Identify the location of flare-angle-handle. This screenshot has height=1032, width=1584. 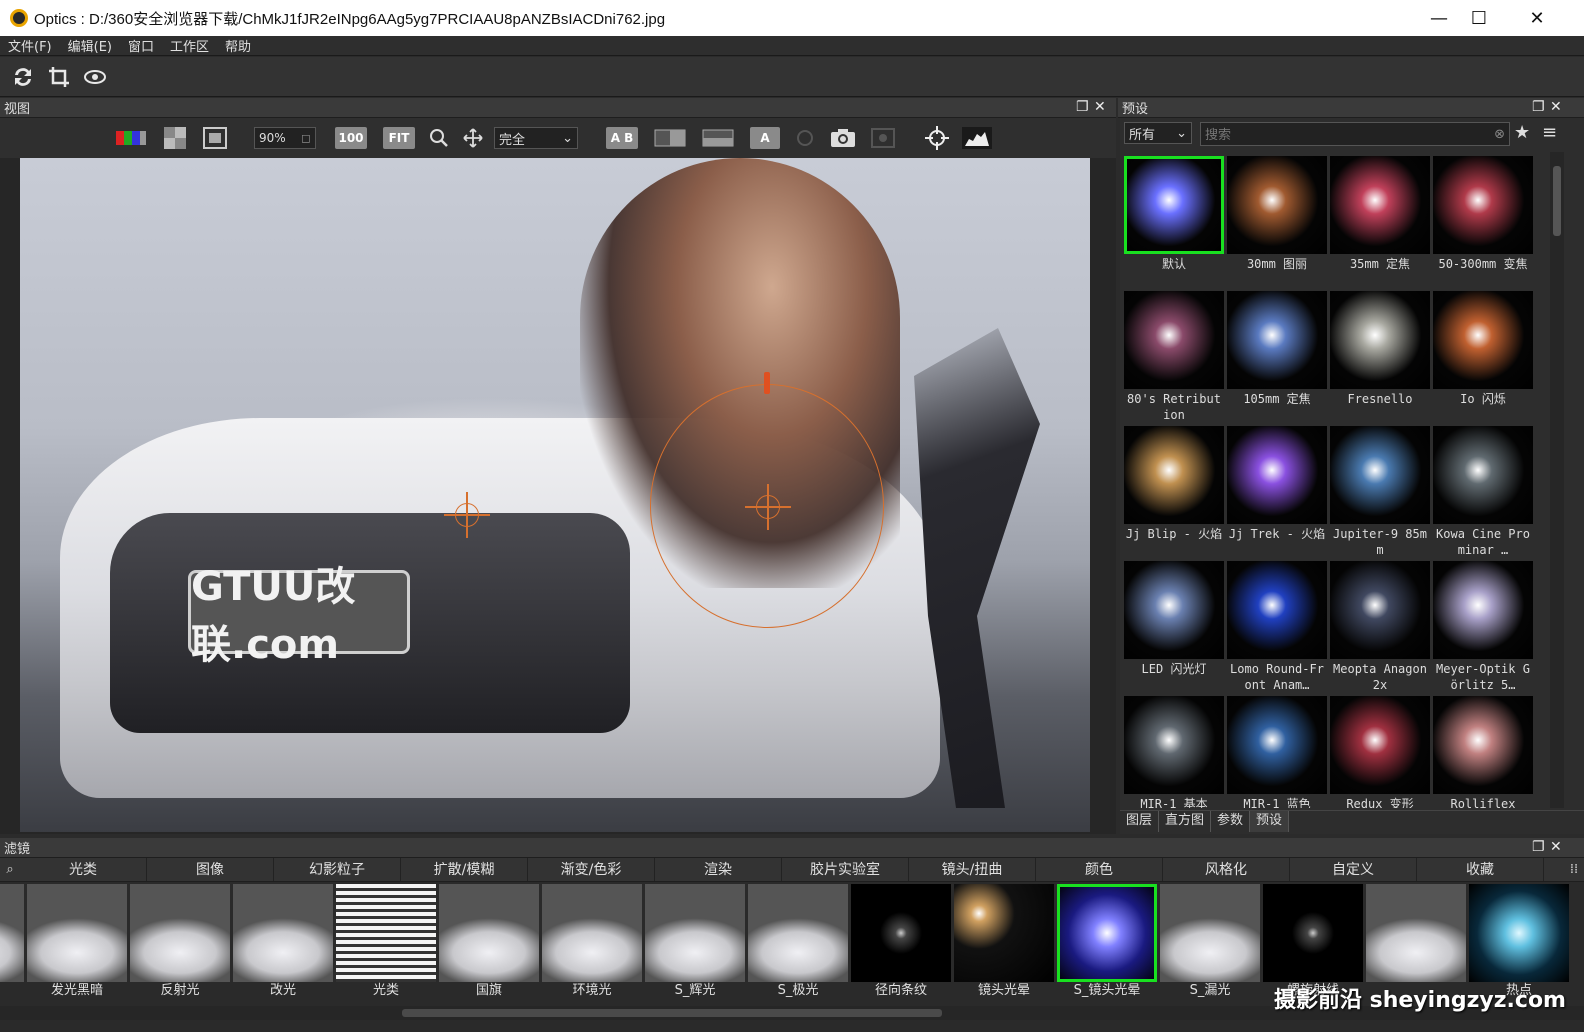
(767, 383).